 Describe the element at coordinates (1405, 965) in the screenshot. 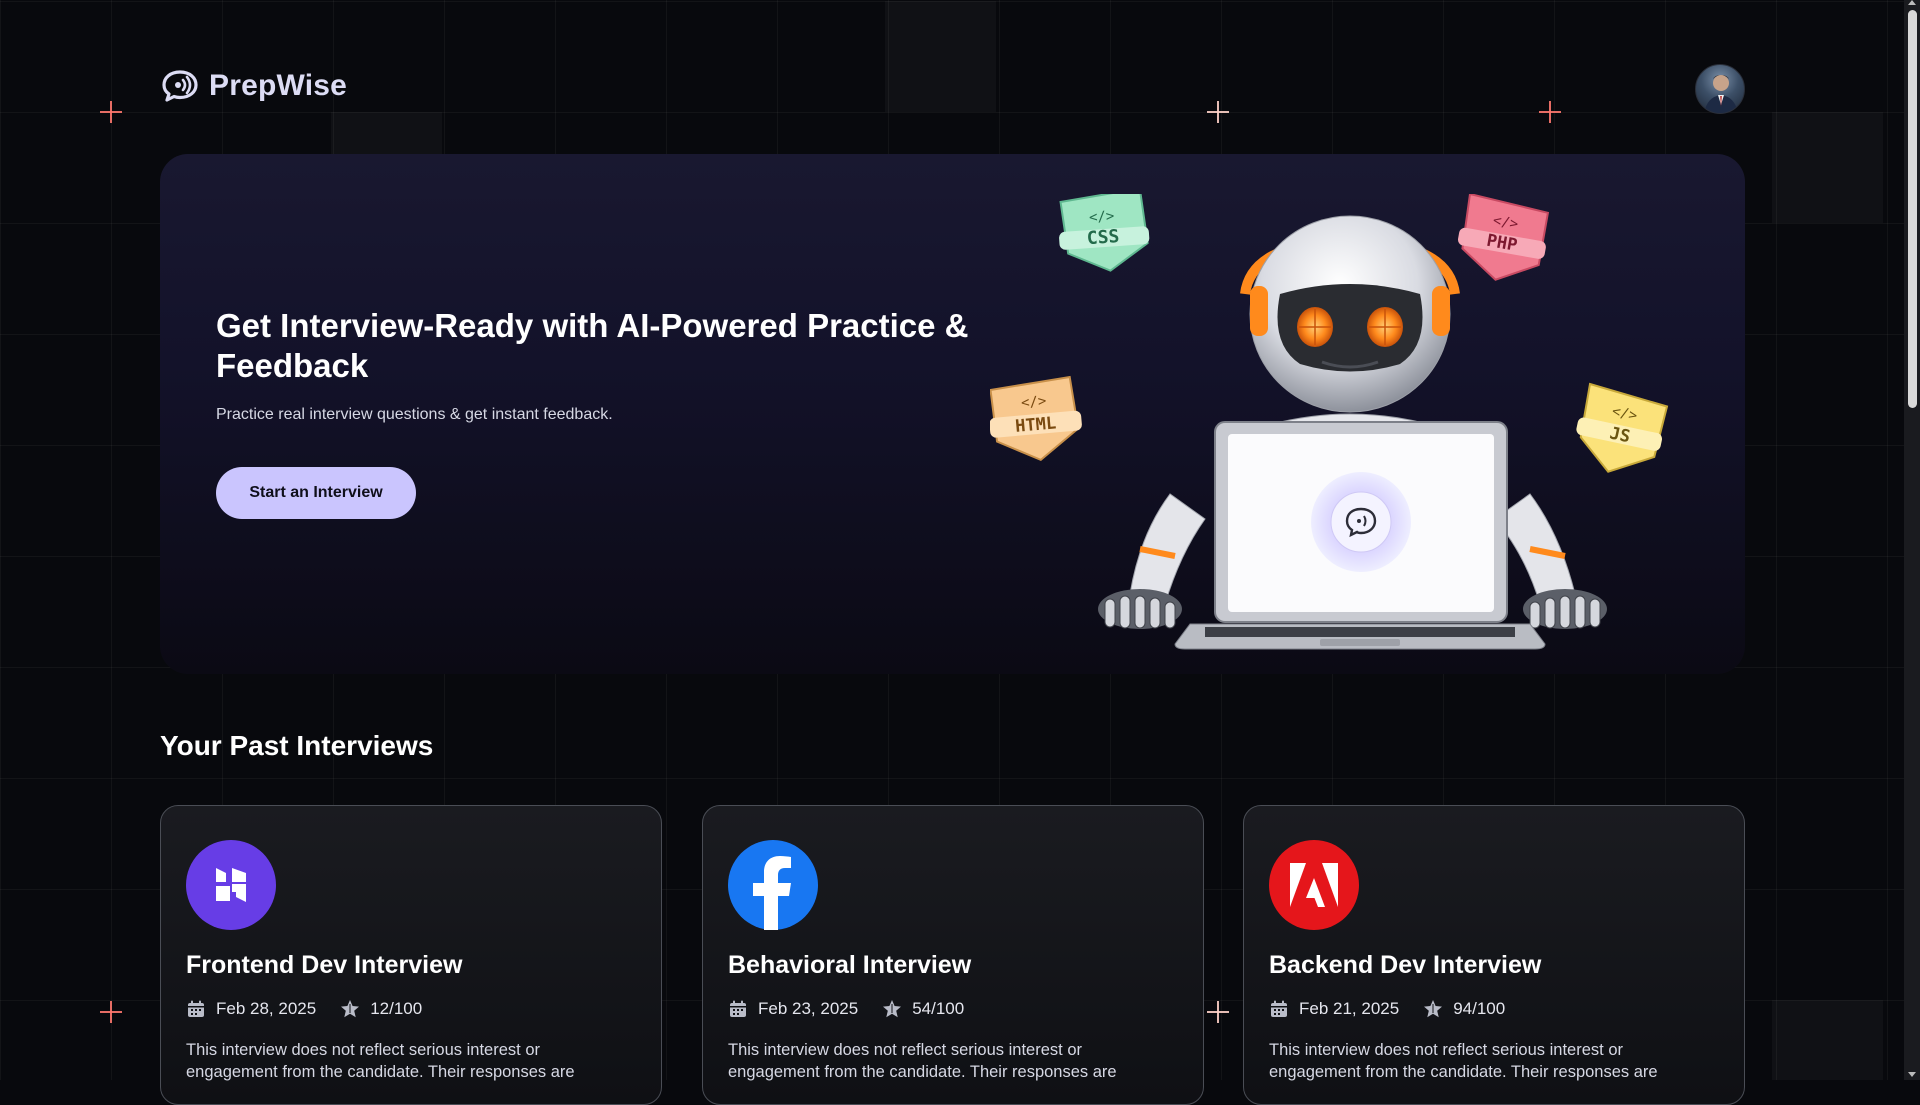

I see `interview-title: Backend Dev Interview` at that location.